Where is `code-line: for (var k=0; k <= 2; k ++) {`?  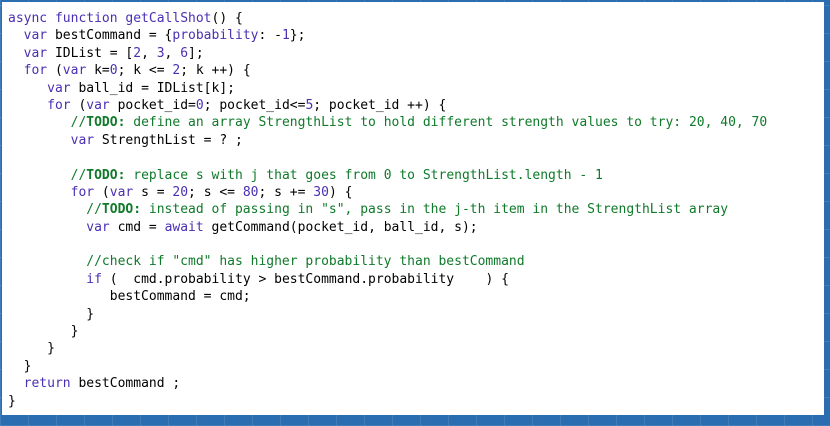 code-line: for (var k=0; k <= 2; k ++) { is located at coordinates (416, 70).